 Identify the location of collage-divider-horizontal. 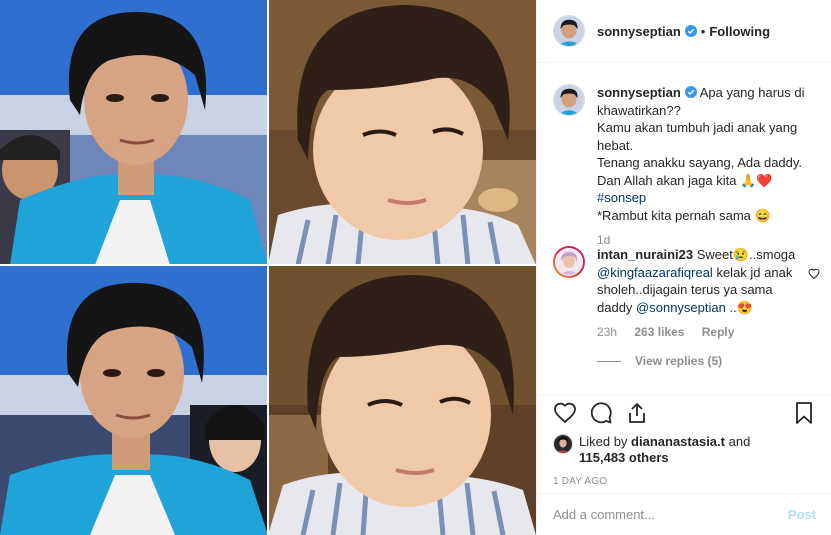
(268, 265).